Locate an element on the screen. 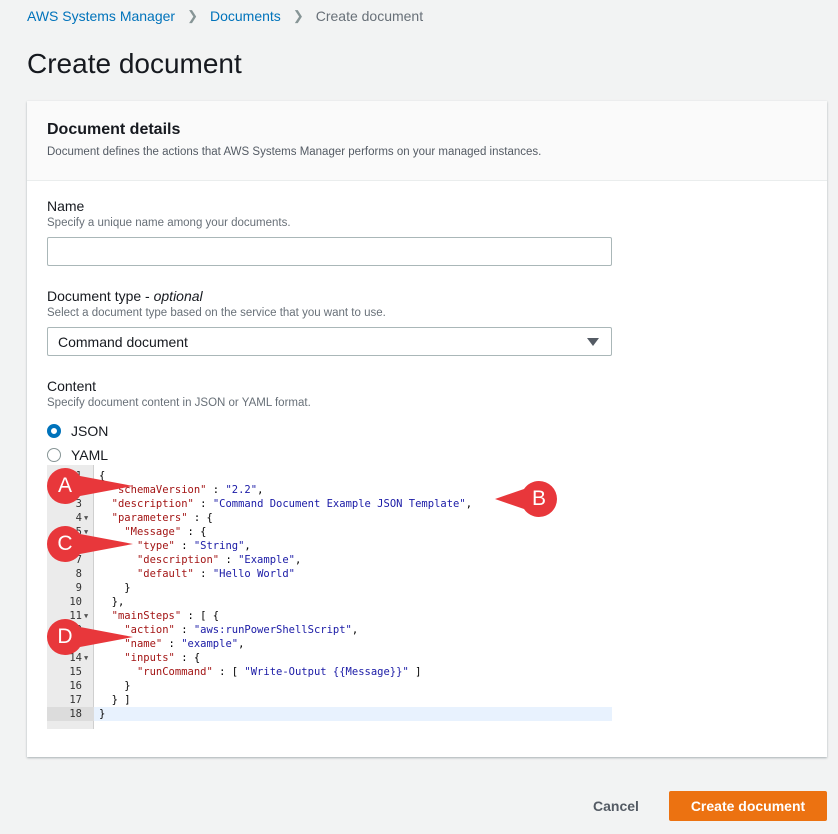 The height and width of the screenshot is (834, 838). radio-selected-icon is located at coordinates (54, 431).